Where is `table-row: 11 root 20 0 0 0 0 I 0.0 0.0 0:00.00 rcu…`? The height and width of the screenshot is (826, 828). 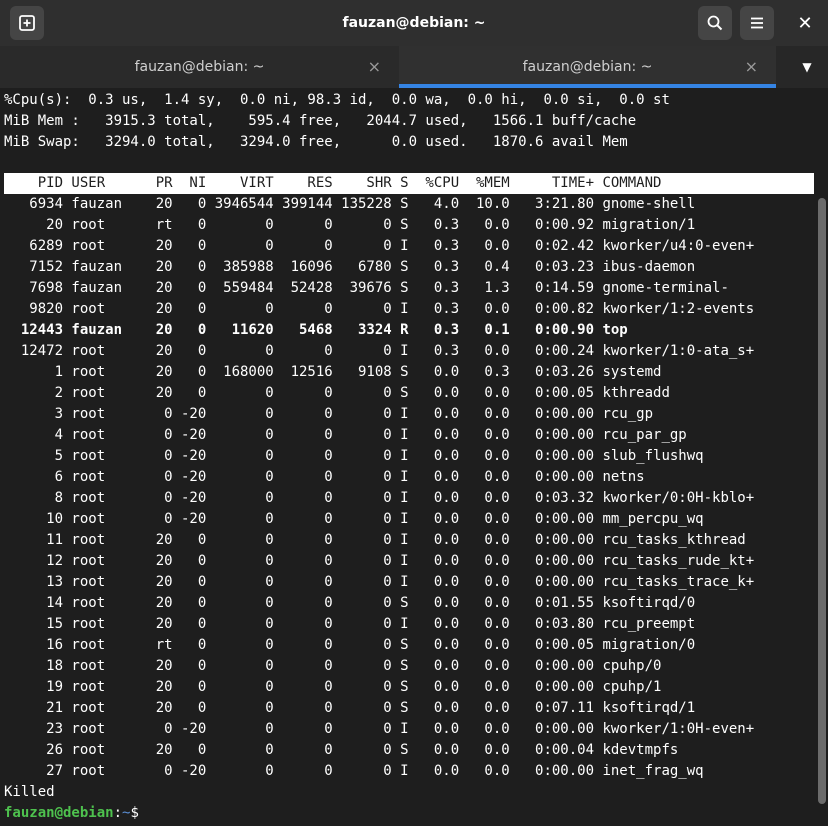
table-row: 11 root 20 0 0 0 0 I 0.0 0.0 0:00.00 rcu… is located at coordinates (375, 540).